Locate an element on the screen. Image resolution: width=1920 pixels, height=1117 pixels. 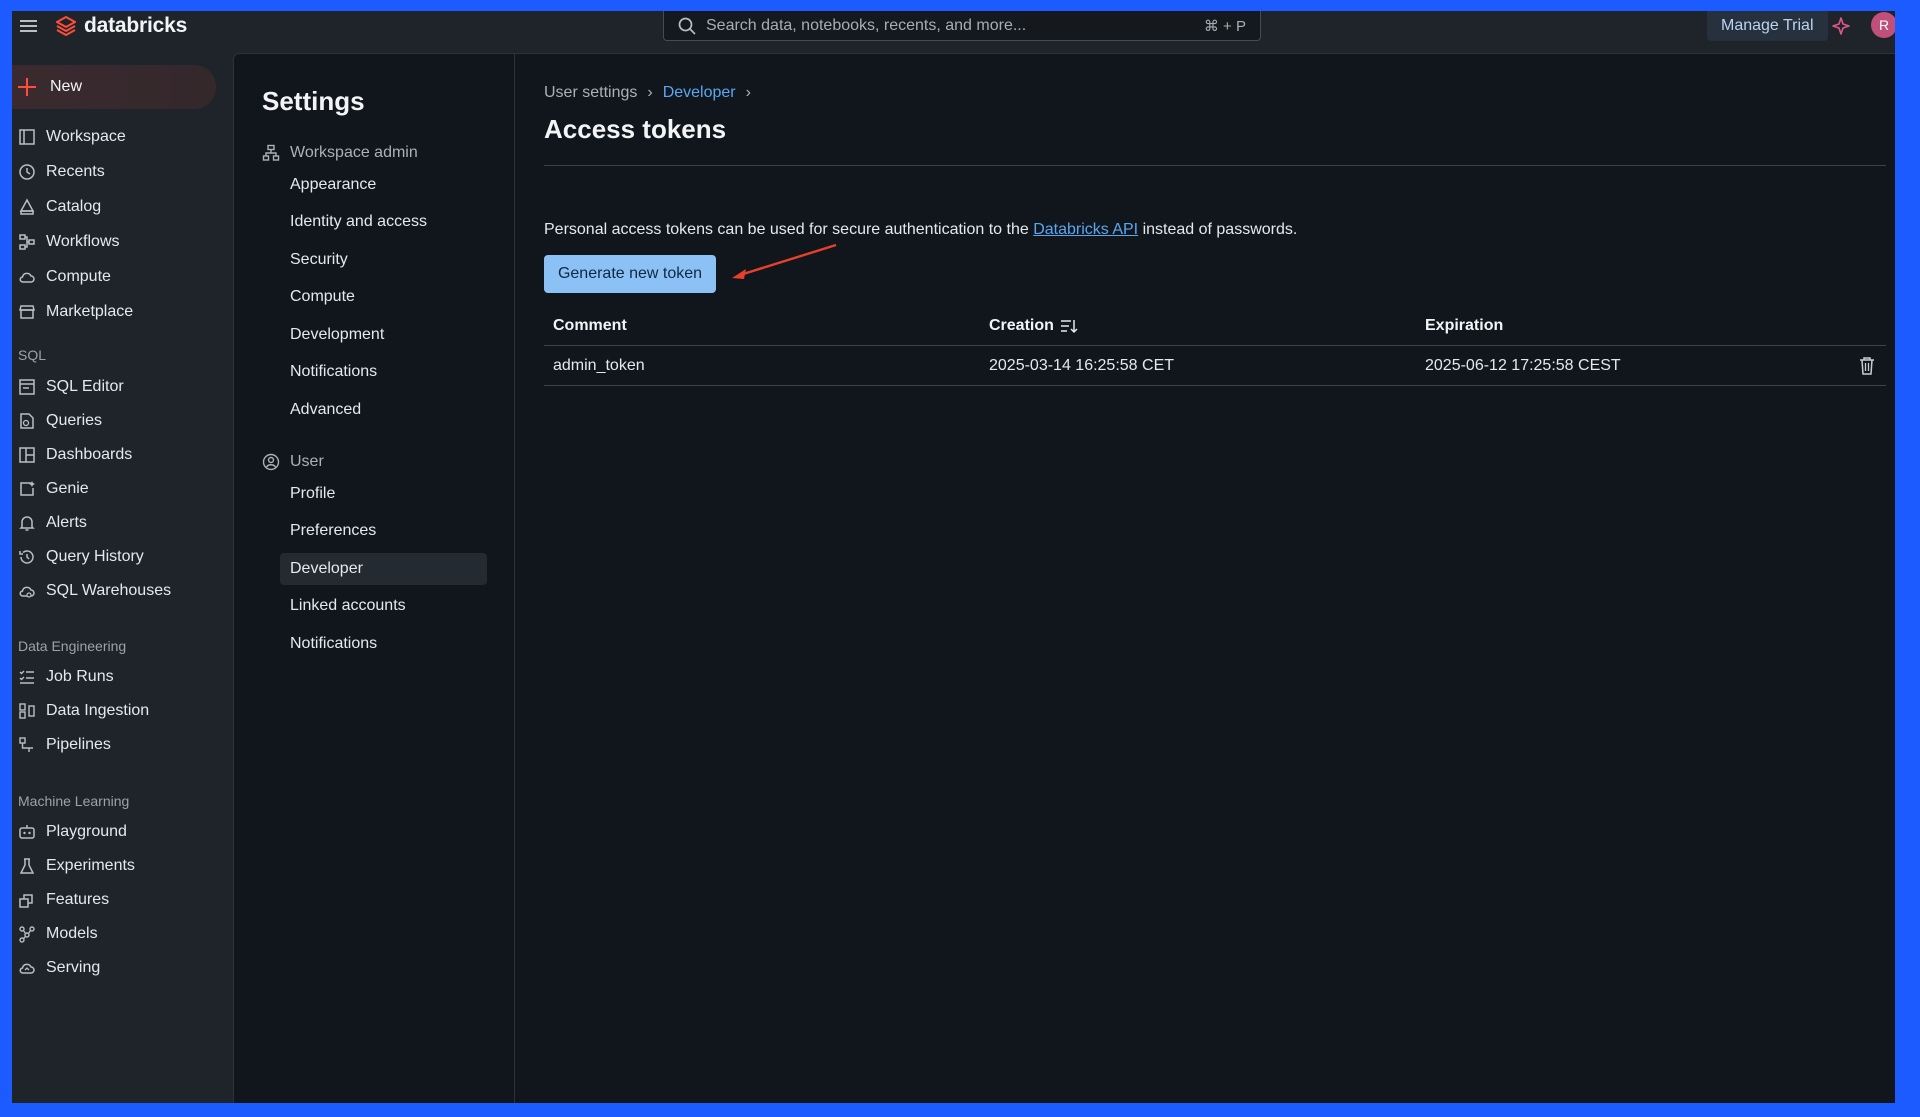
token-creation: 2025-03-14 16:25:58 CET is located at coordinates (1082, 365).